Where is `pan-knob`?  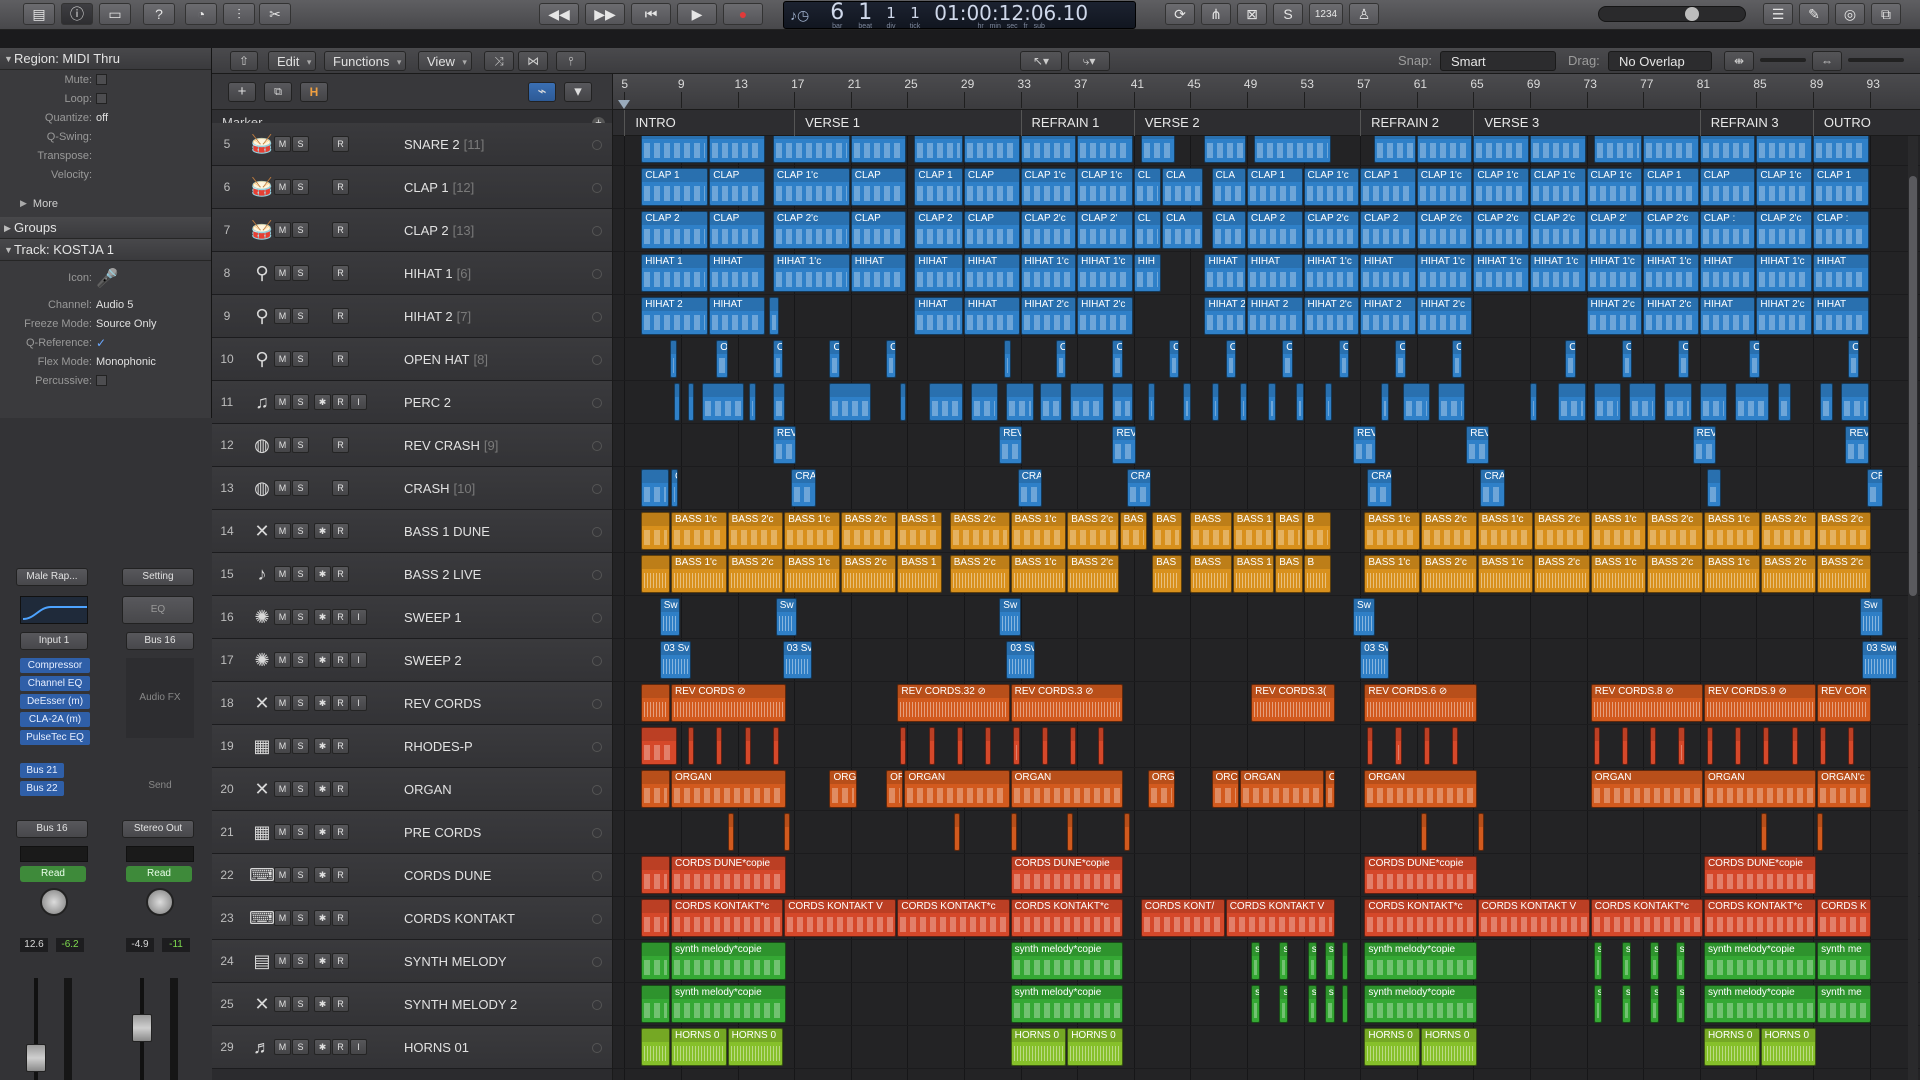
pan-knob is located at coordinates (160, 902).